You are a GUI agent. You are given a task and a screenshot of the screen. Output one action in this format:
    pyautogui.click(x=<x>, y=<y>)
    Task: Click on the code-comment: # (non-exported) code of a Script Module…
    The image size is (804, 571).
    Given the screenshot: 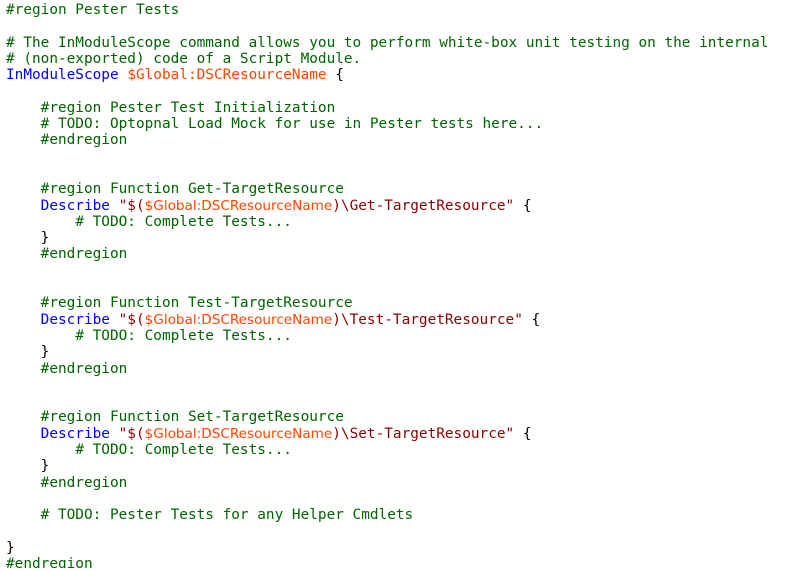 What is the action you would take?
    pyautogui.click(x=184, y=58)
    